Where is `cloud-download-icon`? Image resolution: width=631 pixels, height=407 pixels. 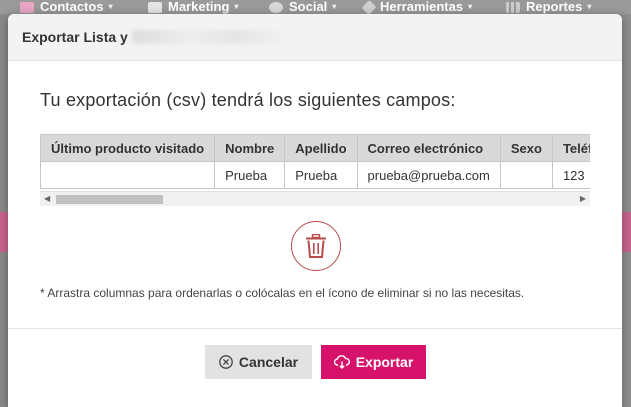
cloud-download-icon is located at coordinates (341, 362).